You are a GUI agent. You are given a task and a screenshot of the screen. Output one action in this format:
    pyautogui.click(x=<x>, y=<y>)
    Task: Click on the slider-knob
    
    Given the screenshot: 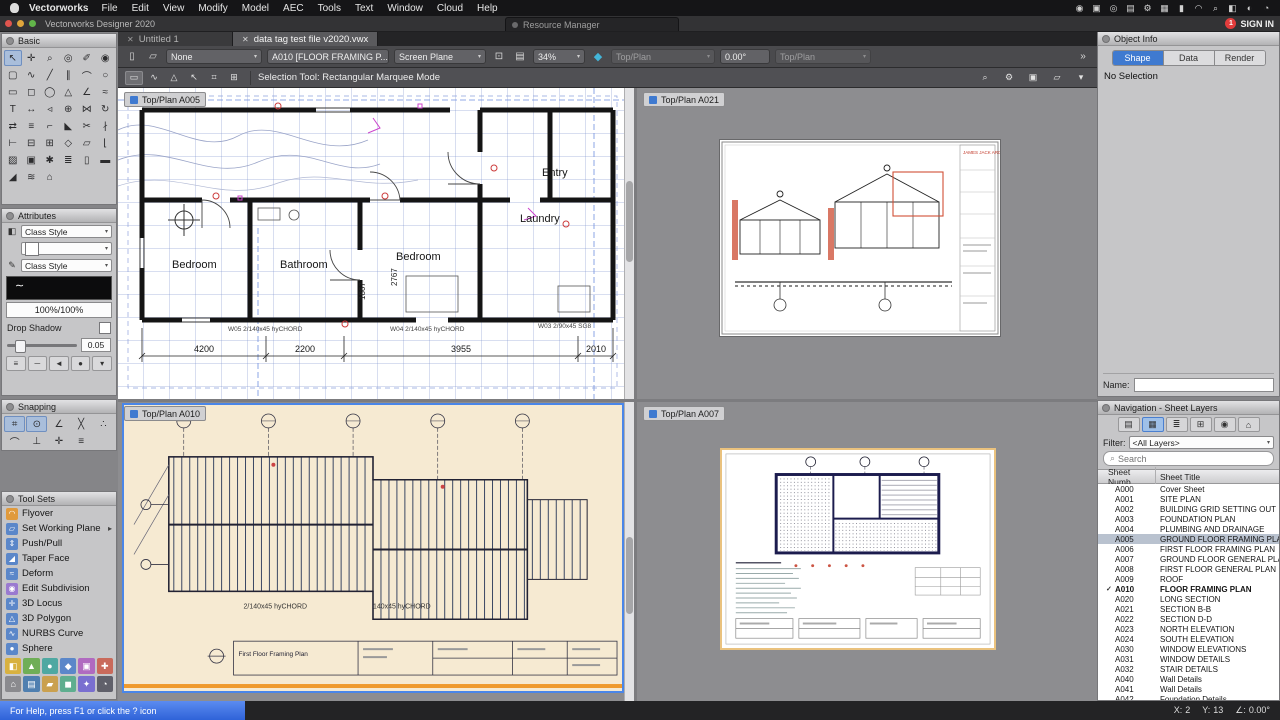 What is the action you would take?
    pyautogui.click(x=21, y=346)
    